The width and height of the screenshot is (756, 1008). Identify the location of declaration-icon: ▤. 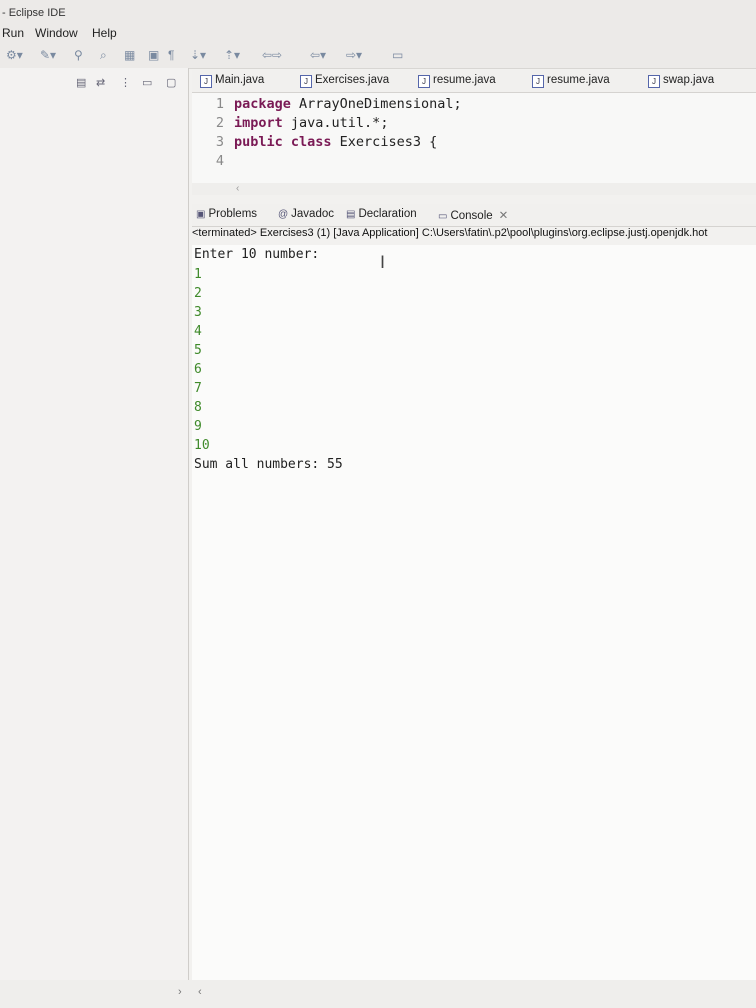
(351, 214).